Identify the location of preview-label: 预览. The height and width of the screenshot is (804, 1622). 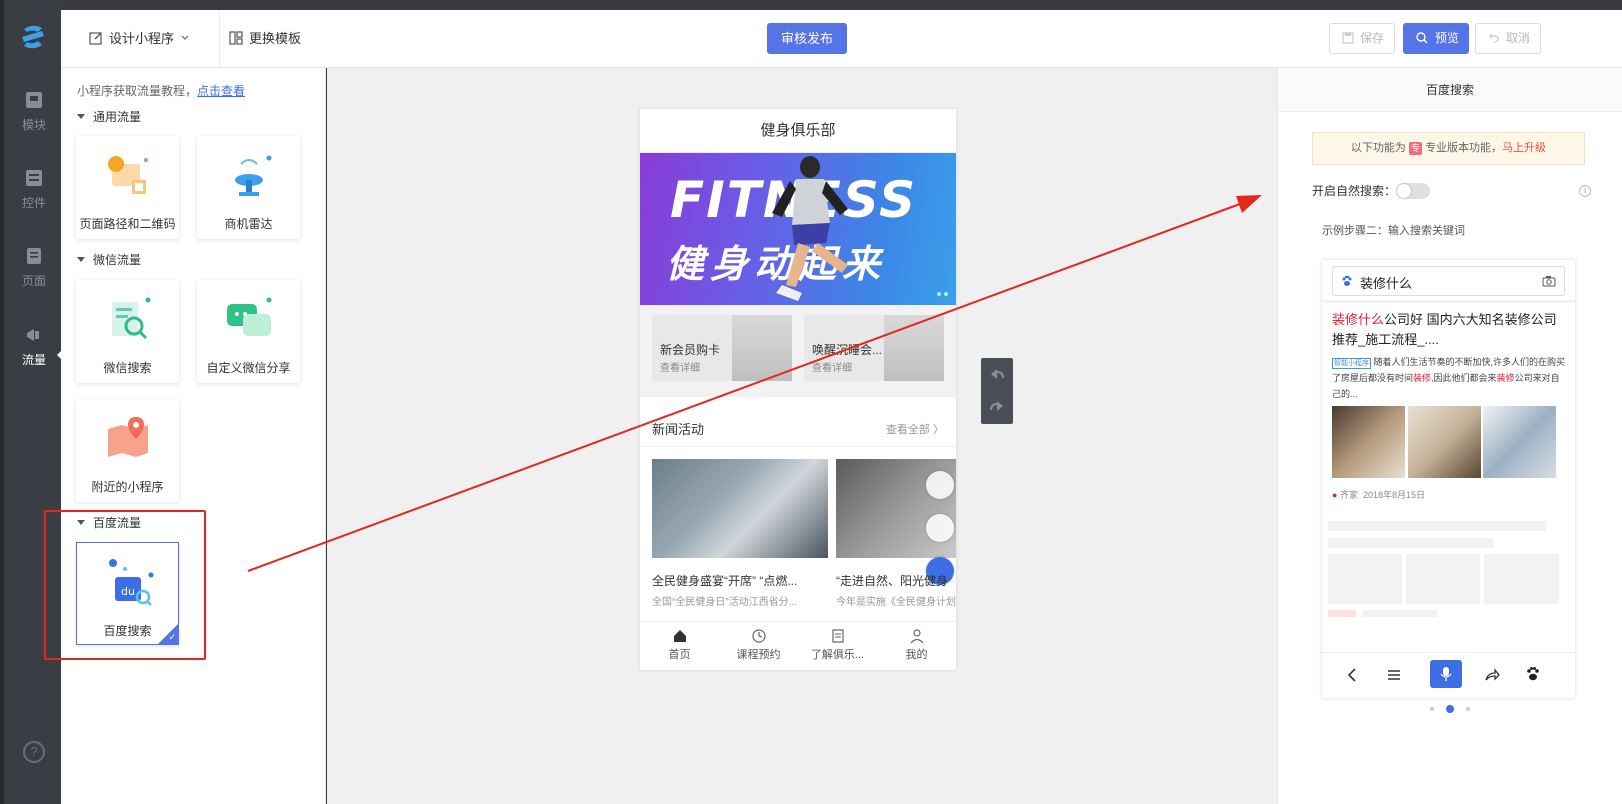
(1447, 38).